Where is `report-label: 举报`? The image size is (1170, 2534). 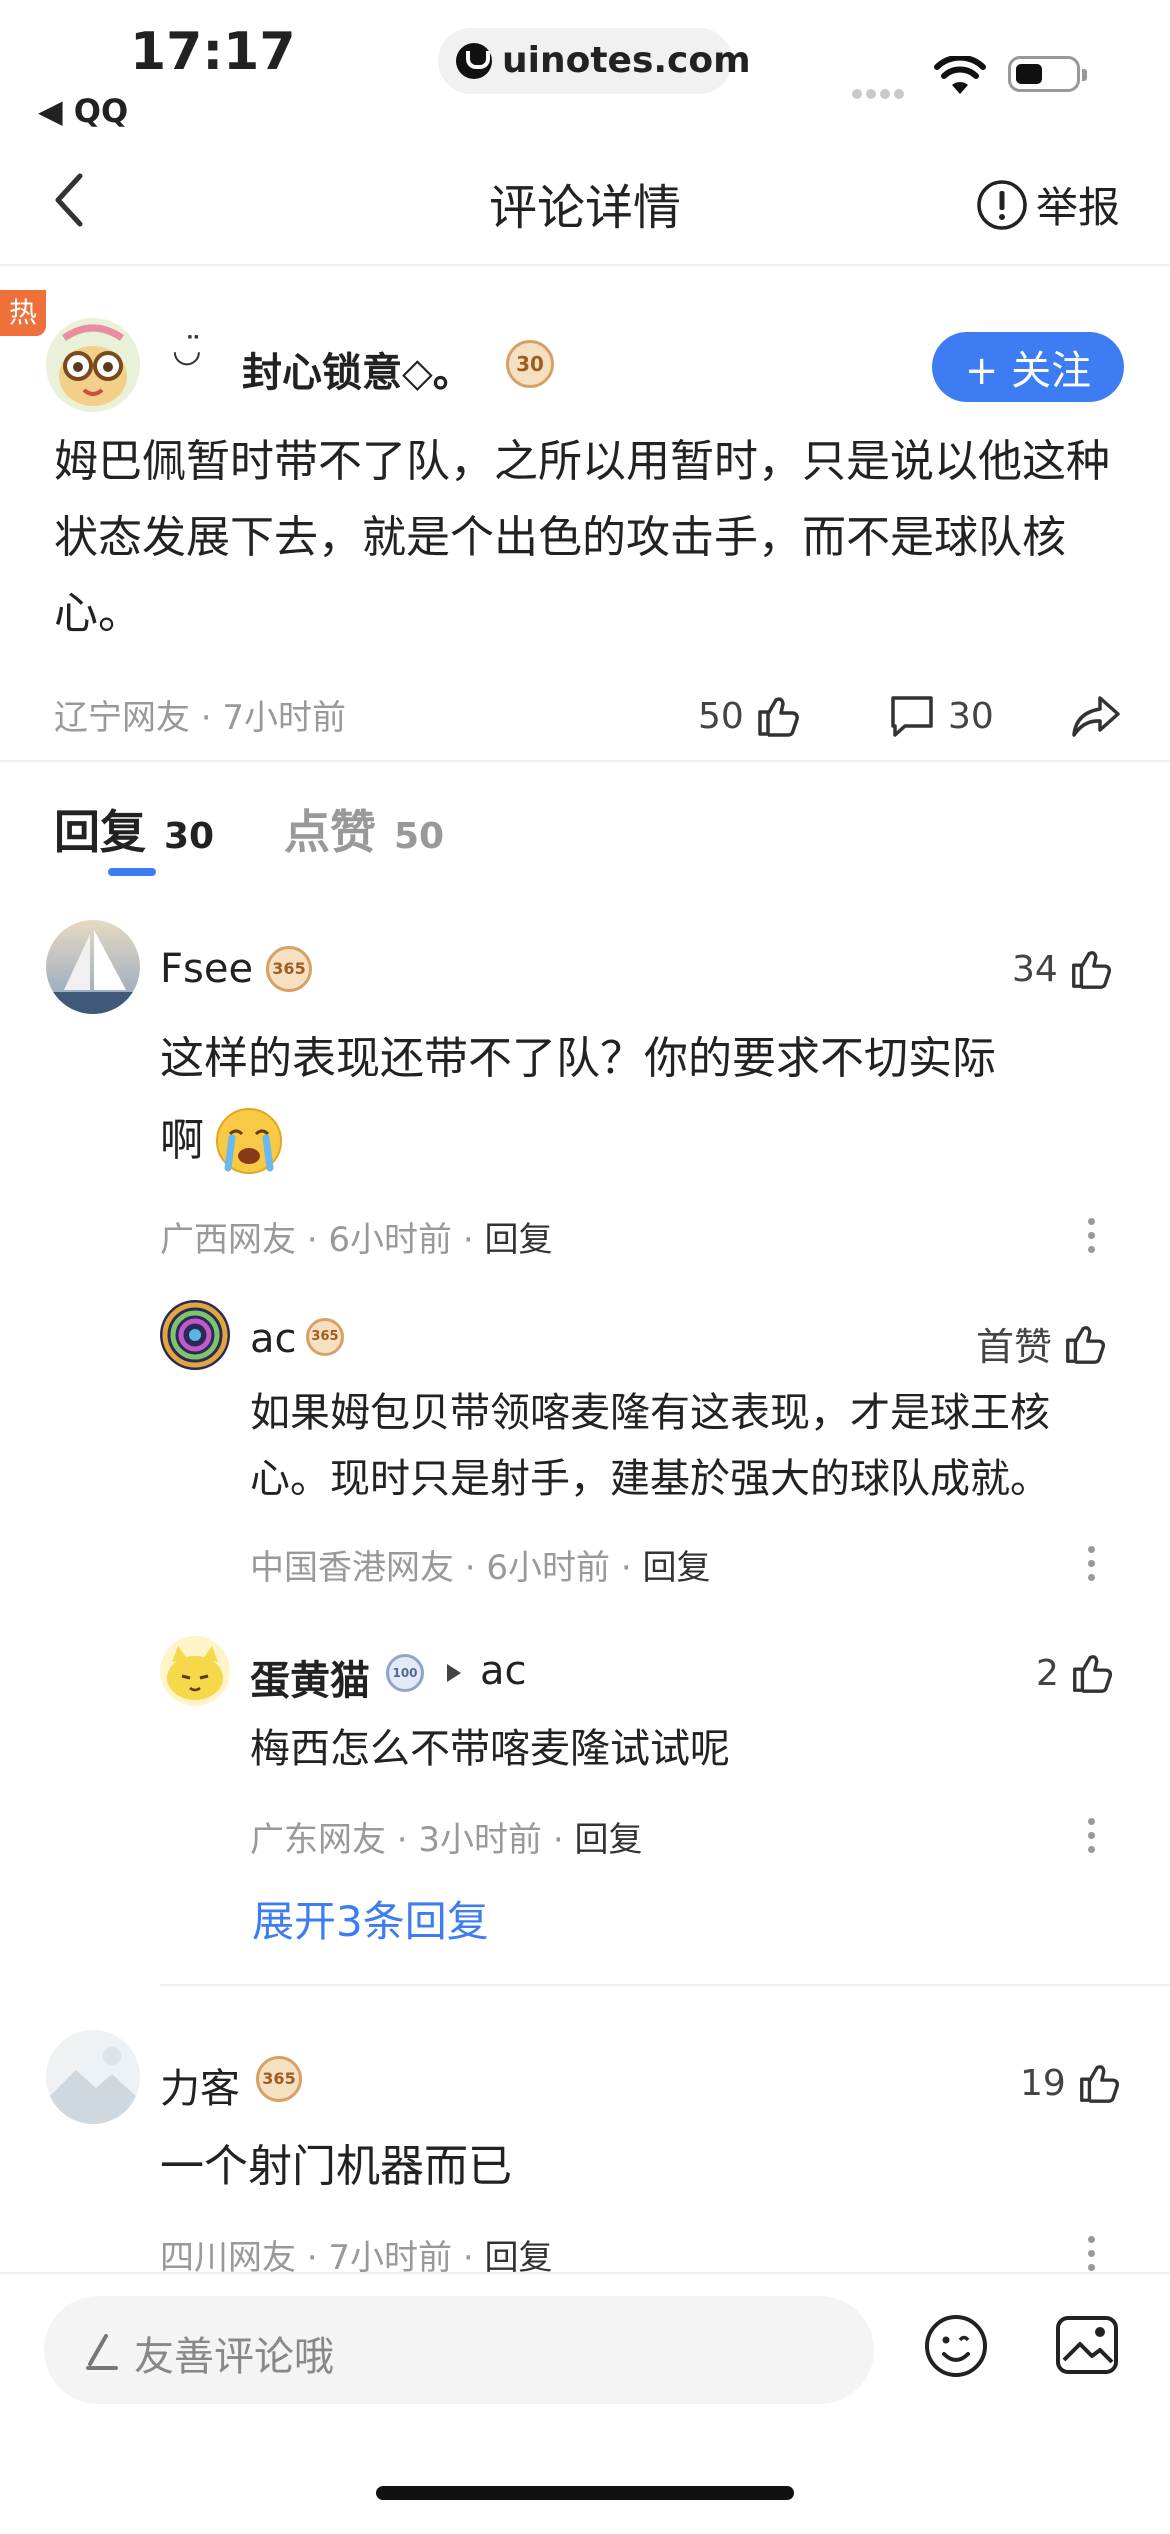
report-label: 举报 is located at coordinates (1078, 207).